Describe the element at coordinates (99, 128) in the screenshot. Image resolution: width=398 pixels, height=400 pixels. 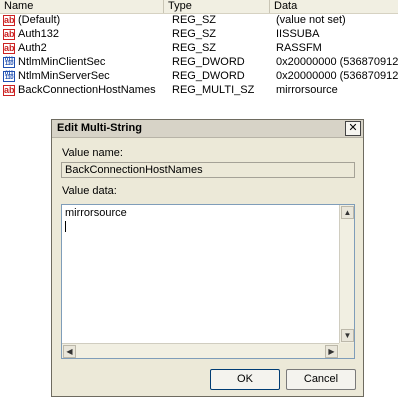
I see `dialog-title: Edit Multi-String` at that location.